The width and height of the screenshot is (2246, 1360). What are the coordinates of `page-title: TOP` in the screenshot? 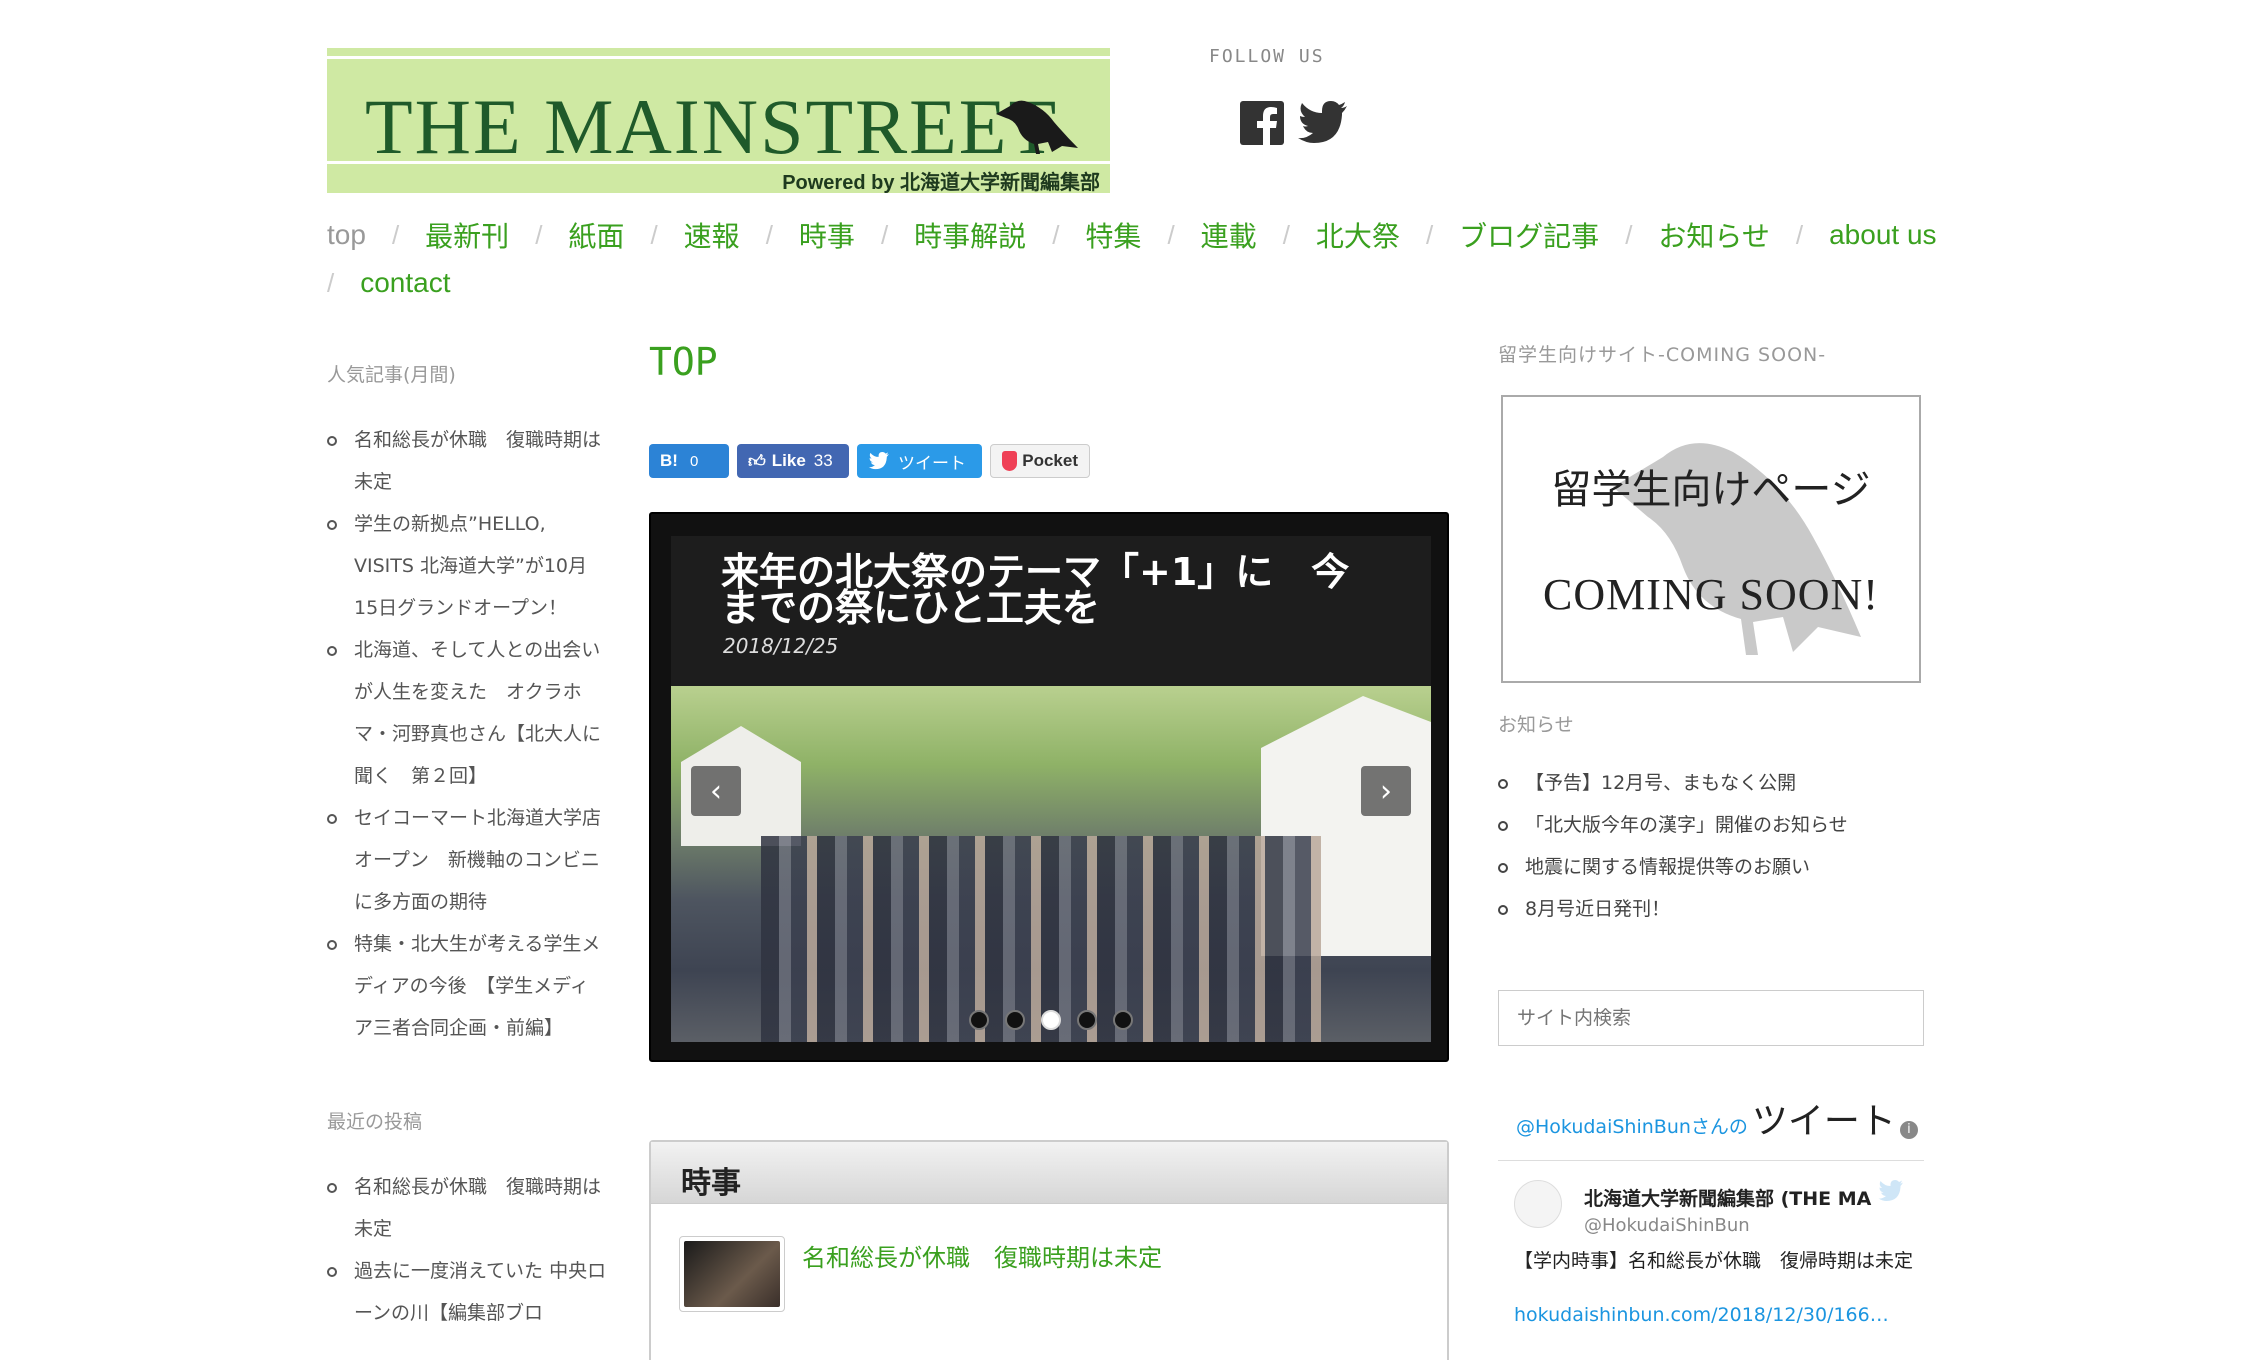 It's located at (683, 362).